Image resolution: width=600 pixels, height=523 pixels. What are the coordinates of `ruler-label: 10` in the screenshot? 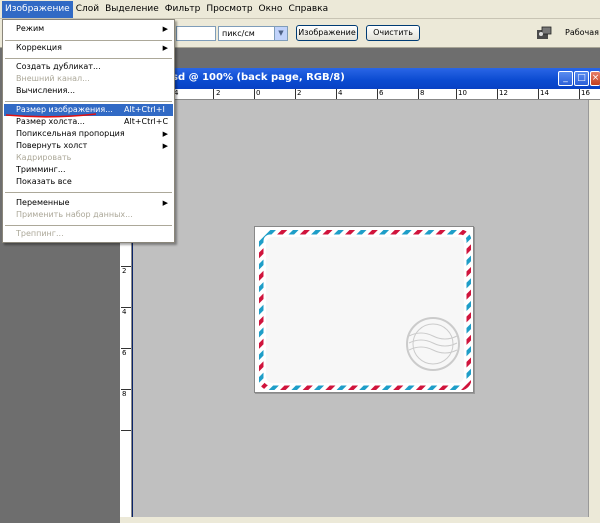 It's located at (462, 93).